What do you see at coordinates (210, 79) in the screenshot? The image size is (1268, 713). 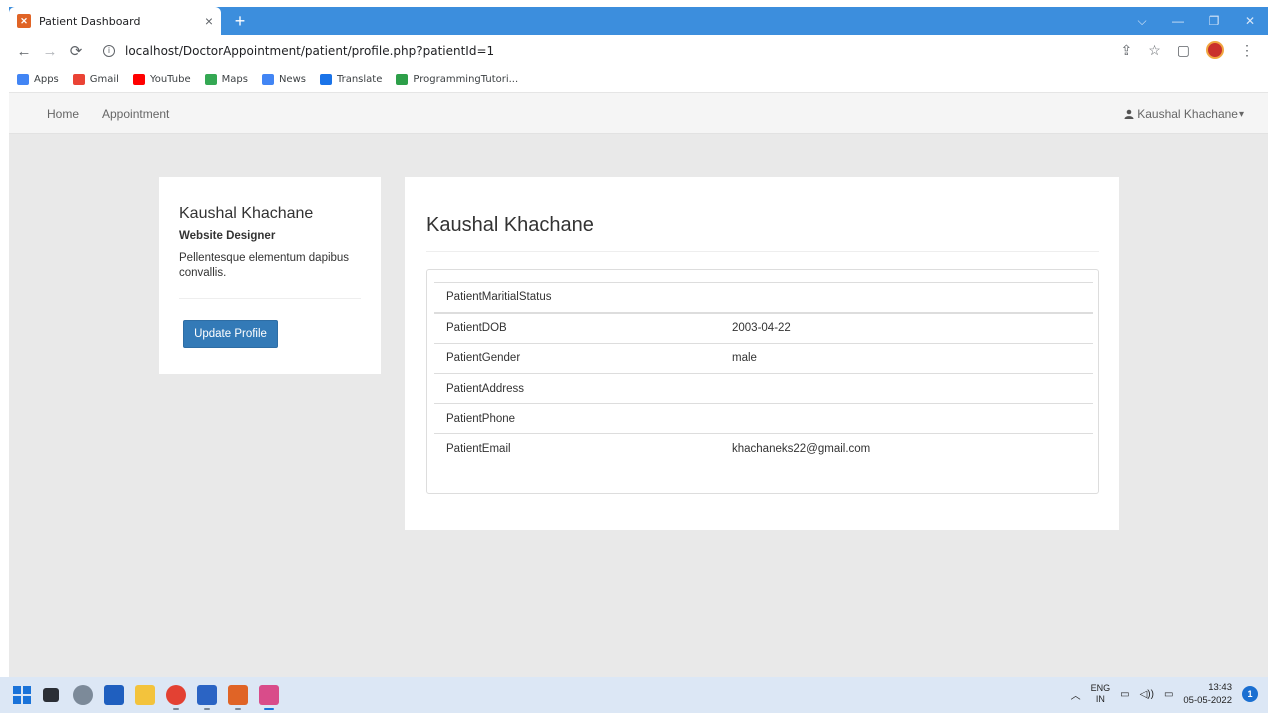 I see `maps-icon` at bounding box center [210, 79].